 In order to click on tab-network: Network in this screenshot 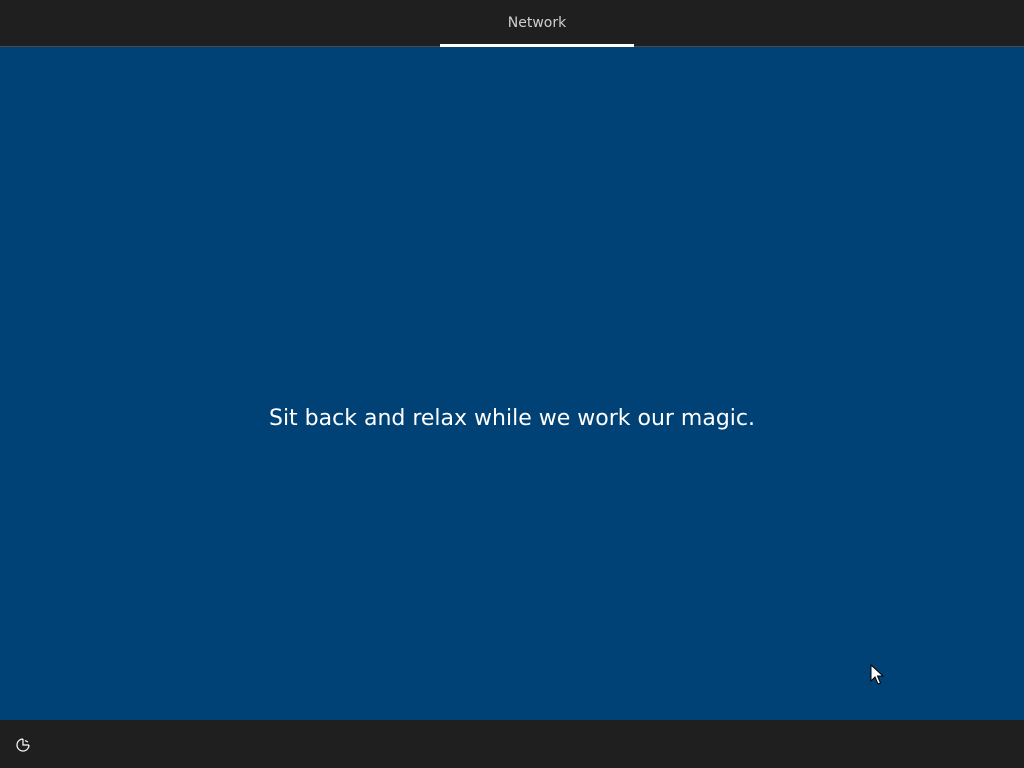, I will do `click(537, 23)`.